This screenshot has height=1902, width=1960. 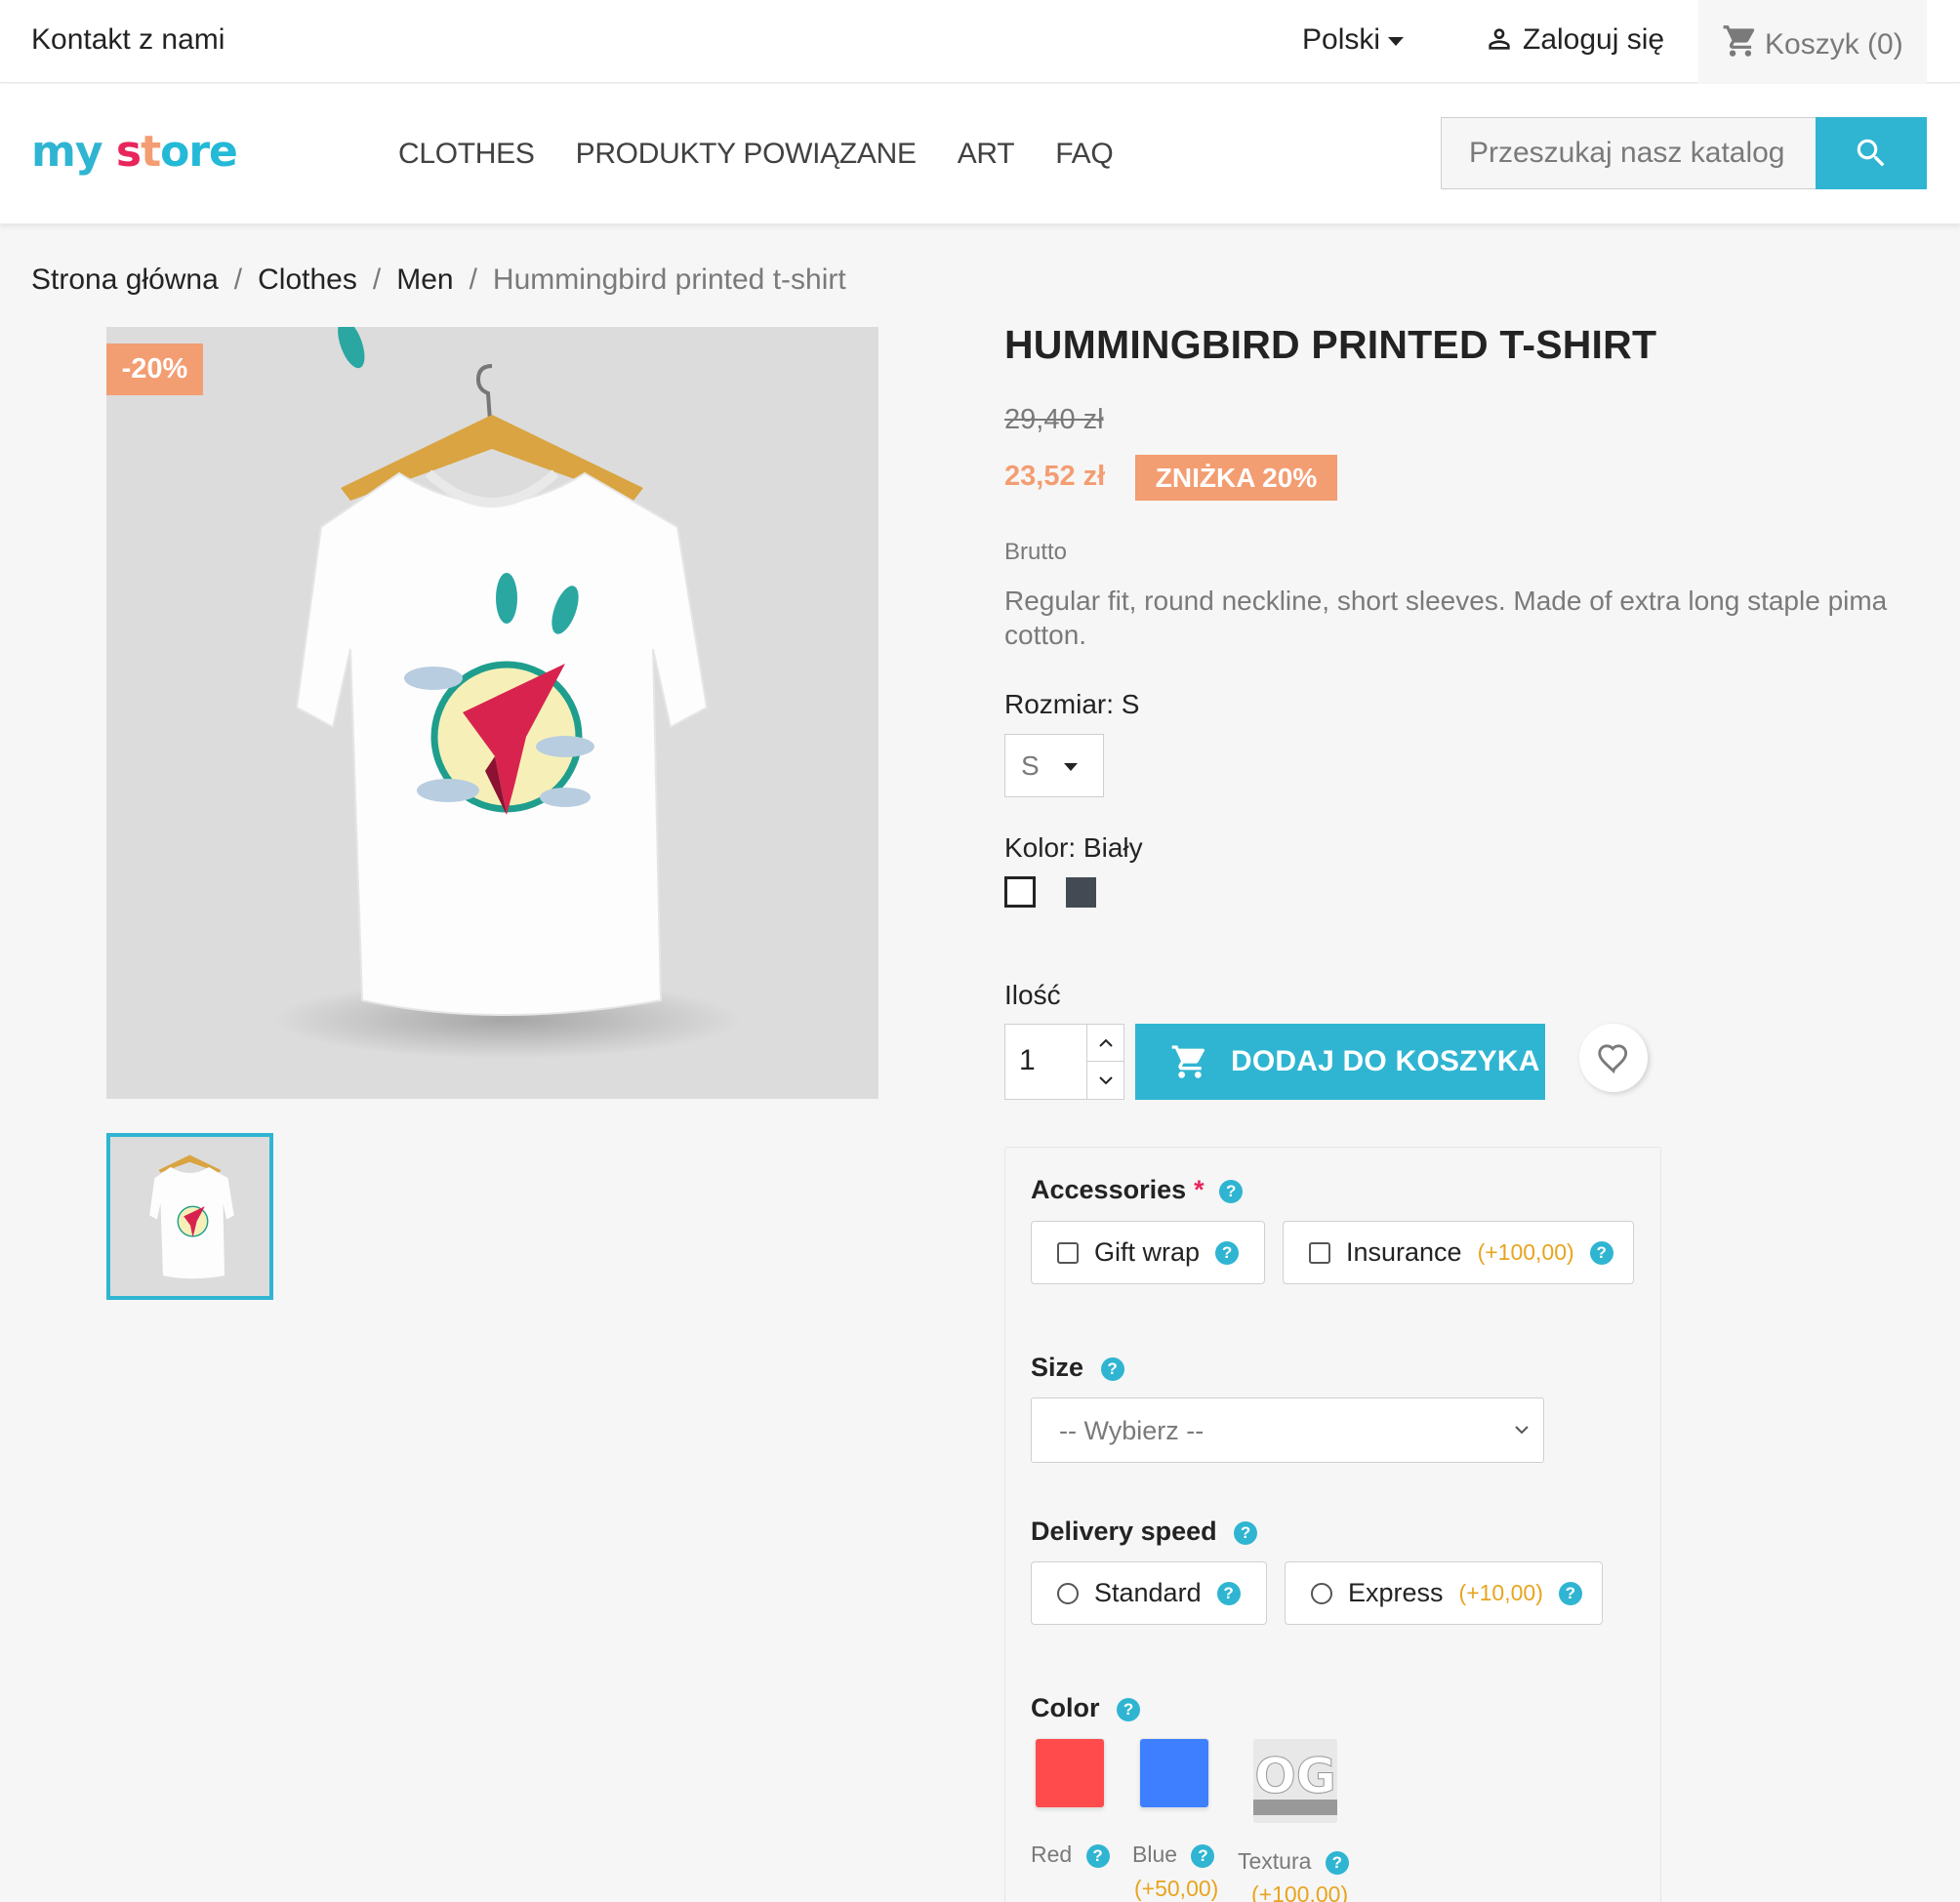 I want to click on nav-item-faq: FAQ, so click(x=1084, y=155).